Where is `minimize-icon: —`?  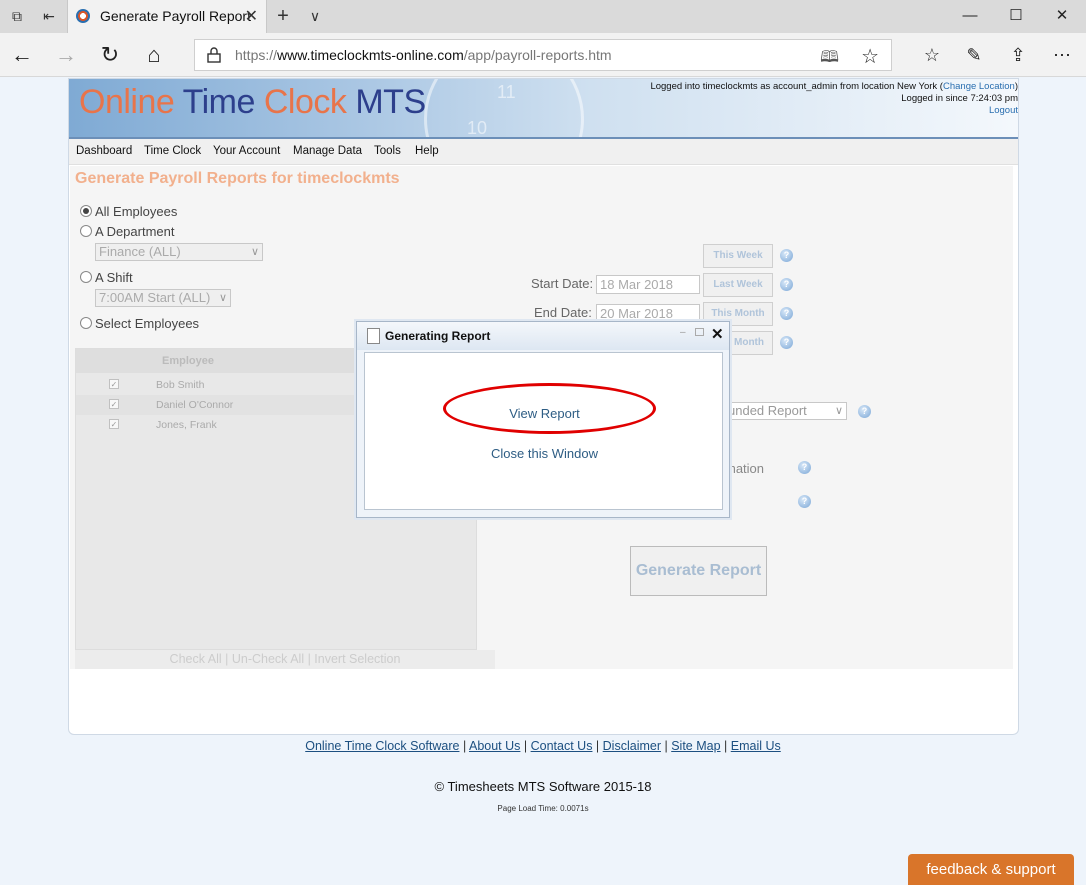 minimize-icon: — is located at coordinates (970, 16).